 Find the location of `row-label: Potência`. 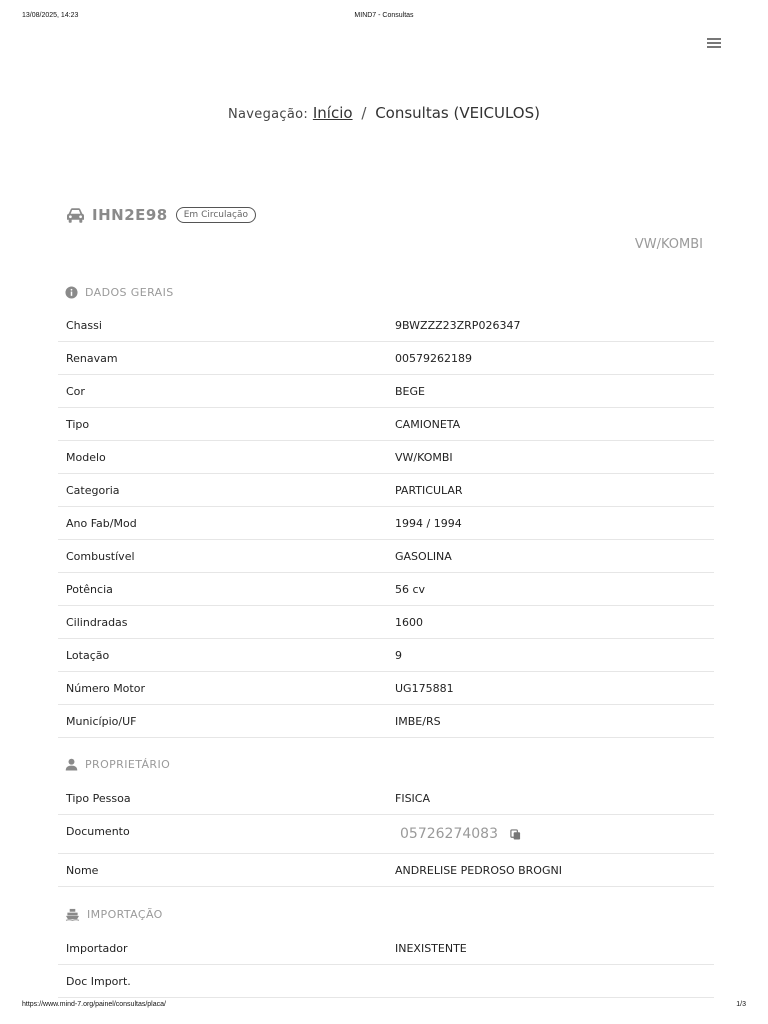

row-label: Potência is located at coordinates (89, 589).